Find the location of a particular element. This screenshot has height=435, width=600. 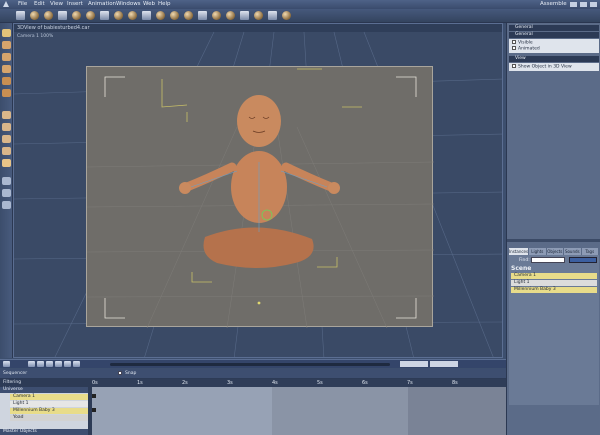

scene-title: Scene is located at coordinates (521, 268).